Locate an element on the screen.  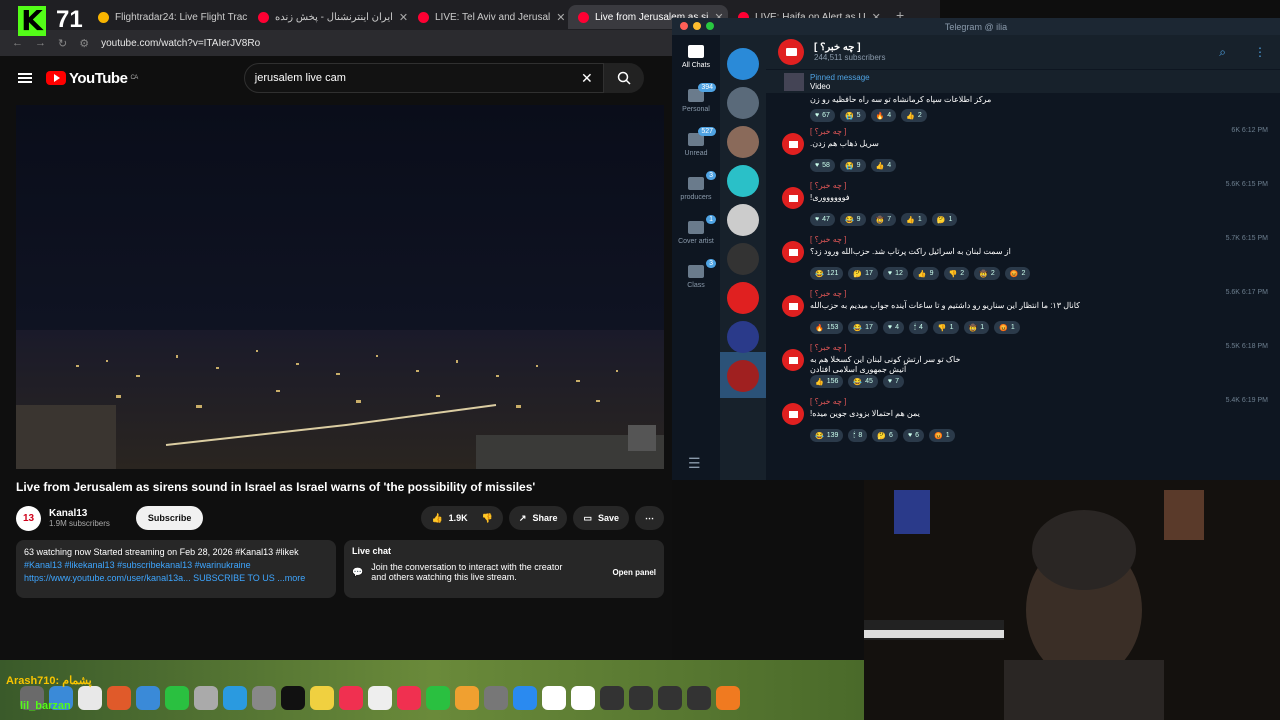
subscribe-button: Subscribe is located at coordinates (169, 518).